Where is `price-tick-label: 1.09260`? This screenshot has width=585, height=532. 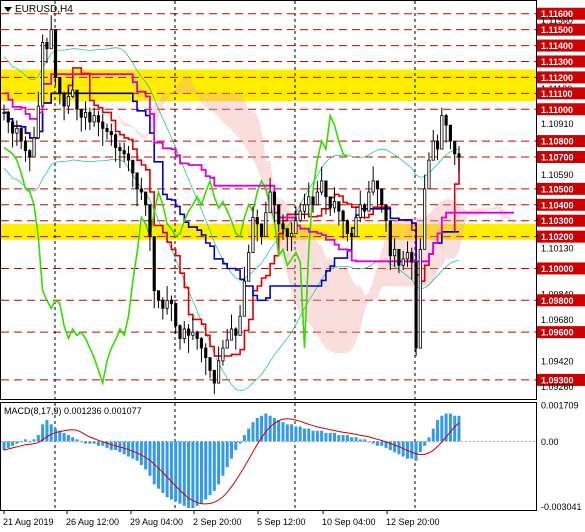
price-tick-label: 1.09260 is located at coordinates (557, 387).